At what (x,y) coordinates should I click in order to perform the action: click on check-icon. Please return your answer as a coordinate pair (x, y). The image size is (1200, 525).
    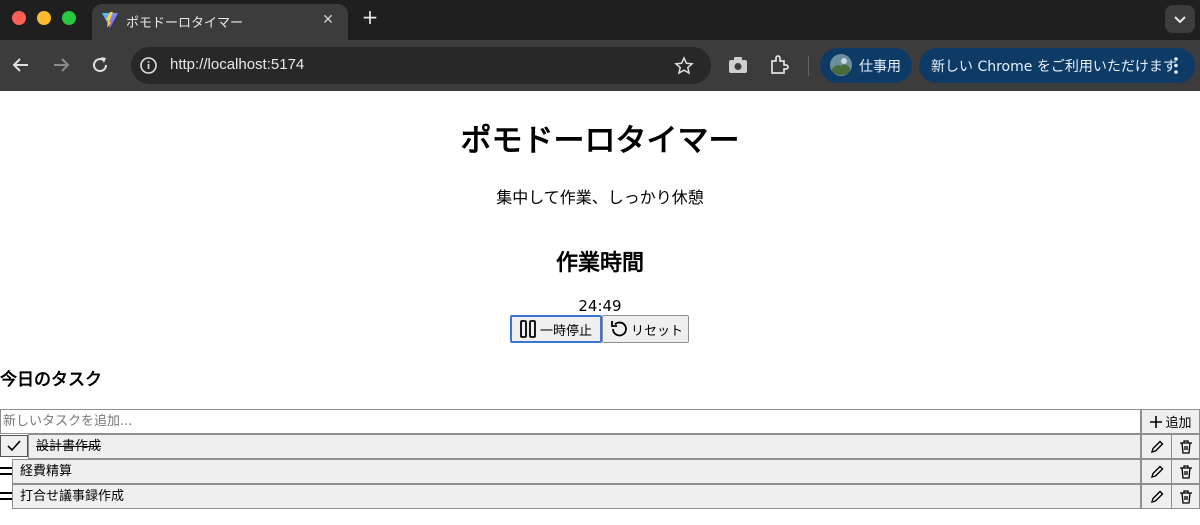
    Looking at the image, I should click on (14, 446).